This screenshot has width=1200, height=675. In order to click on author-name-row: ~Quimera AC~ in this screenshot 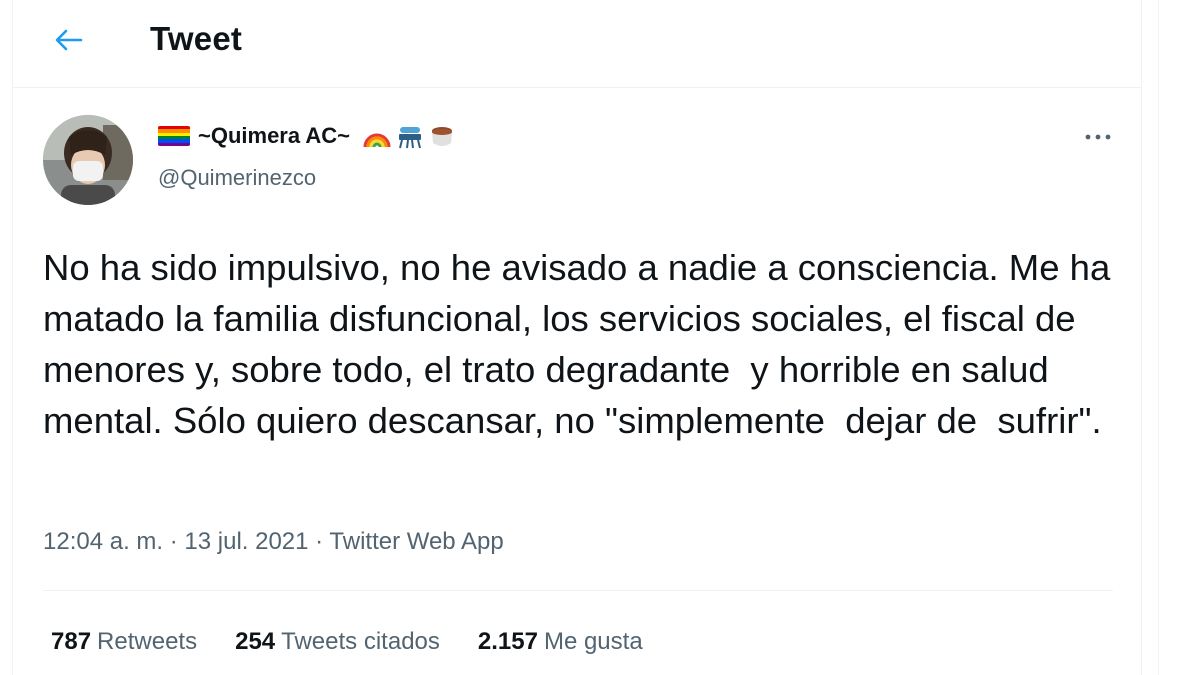, I will do `click(307, 136)`.